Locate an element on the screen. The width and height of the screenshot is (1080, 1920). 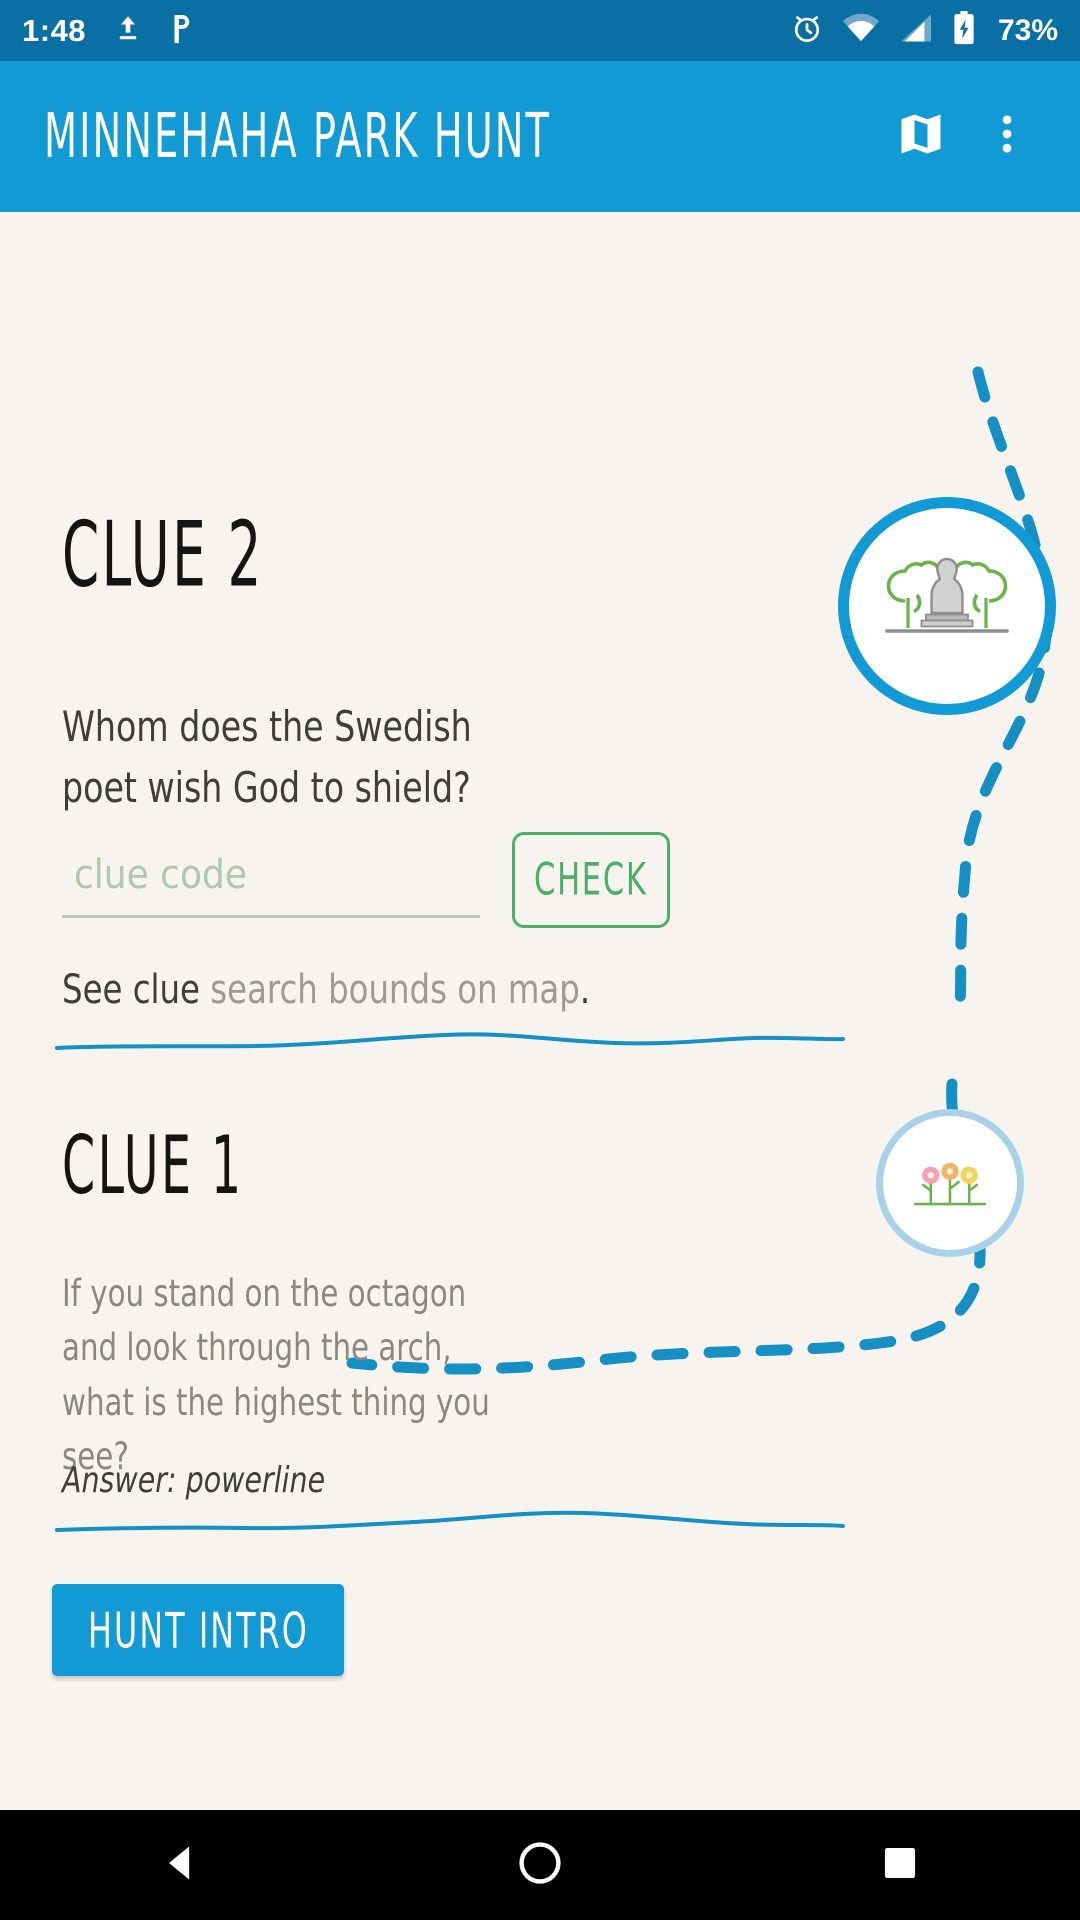
status-bar-notification-icons is located at coordinates (154, 30).